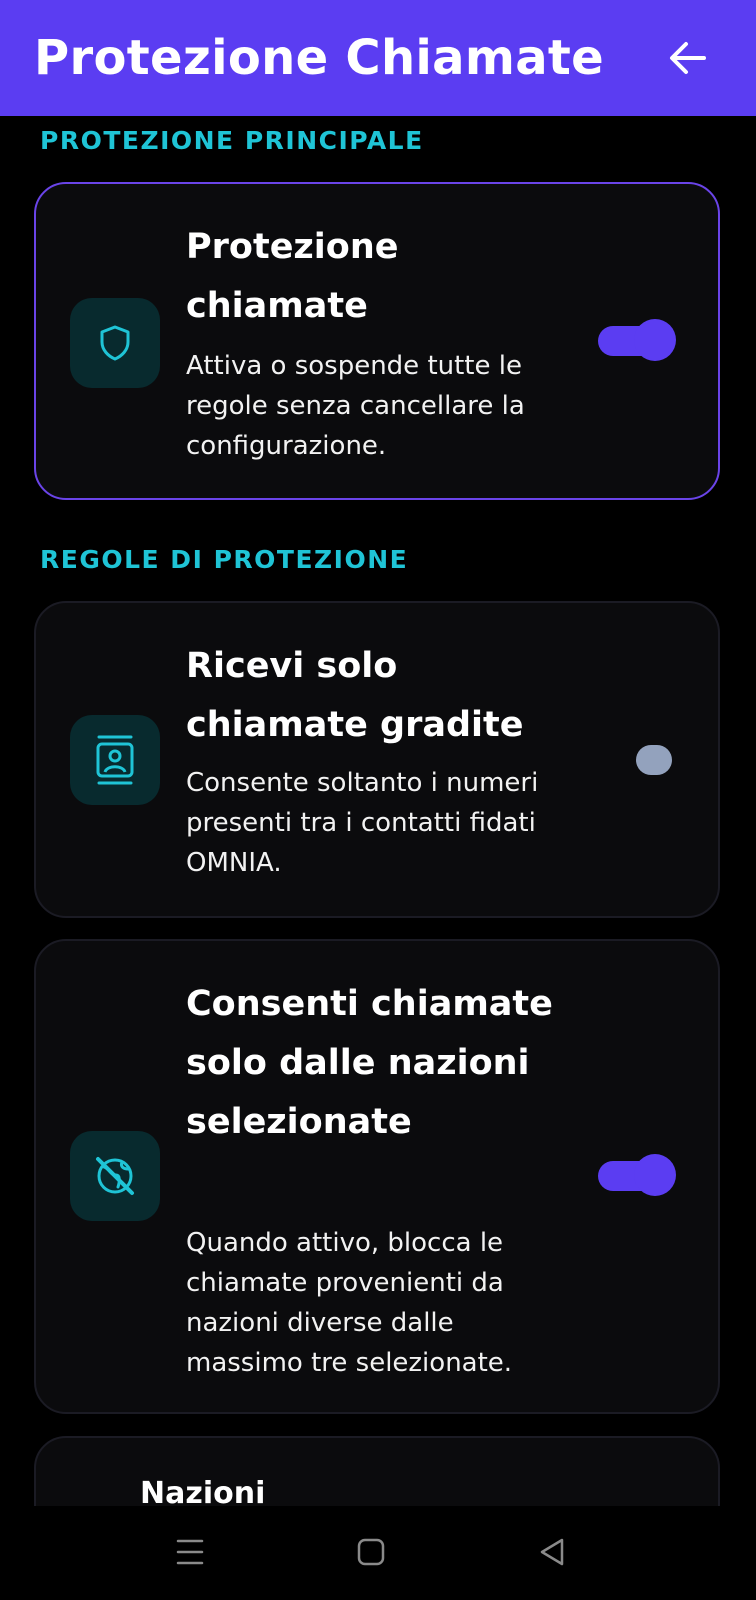  I want to click on selected-countries-toggle, so click(637, 1175).